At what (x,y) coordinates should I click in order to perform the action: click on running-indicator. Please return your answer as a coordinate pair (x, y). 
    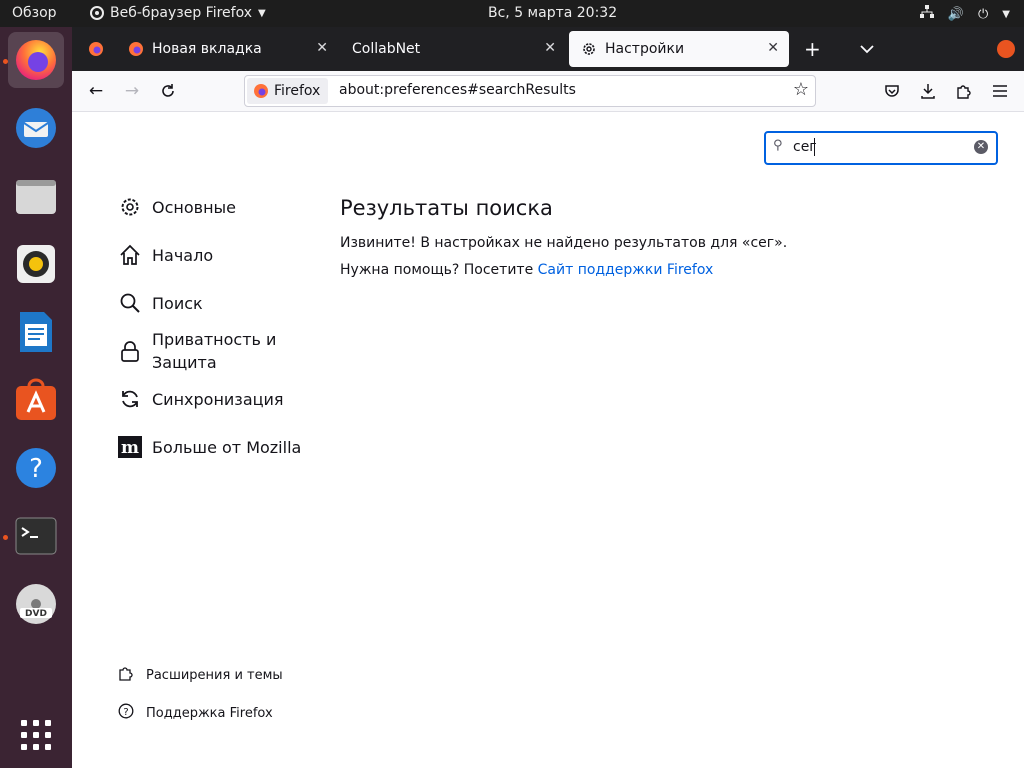
    Looking at the image, I should click on (5, 537).